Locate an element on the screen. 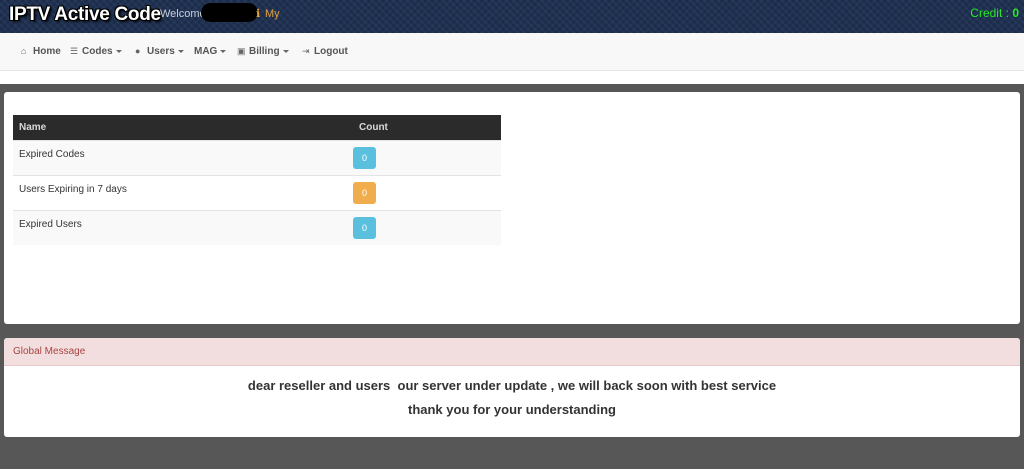  nav-codes: ☰ Codes is located at coordinates (96, 51).